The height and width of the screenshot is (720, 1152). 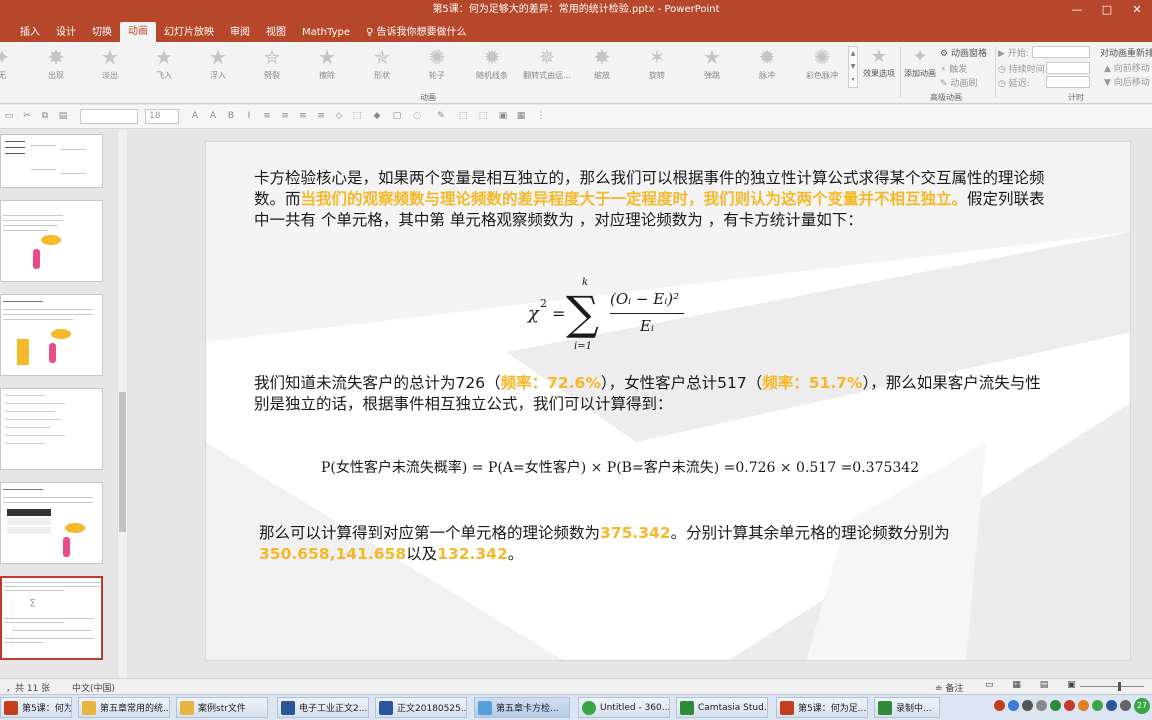 I want to click on move-later-button: ▼ 向后移动, so click(x=1127, y=81).